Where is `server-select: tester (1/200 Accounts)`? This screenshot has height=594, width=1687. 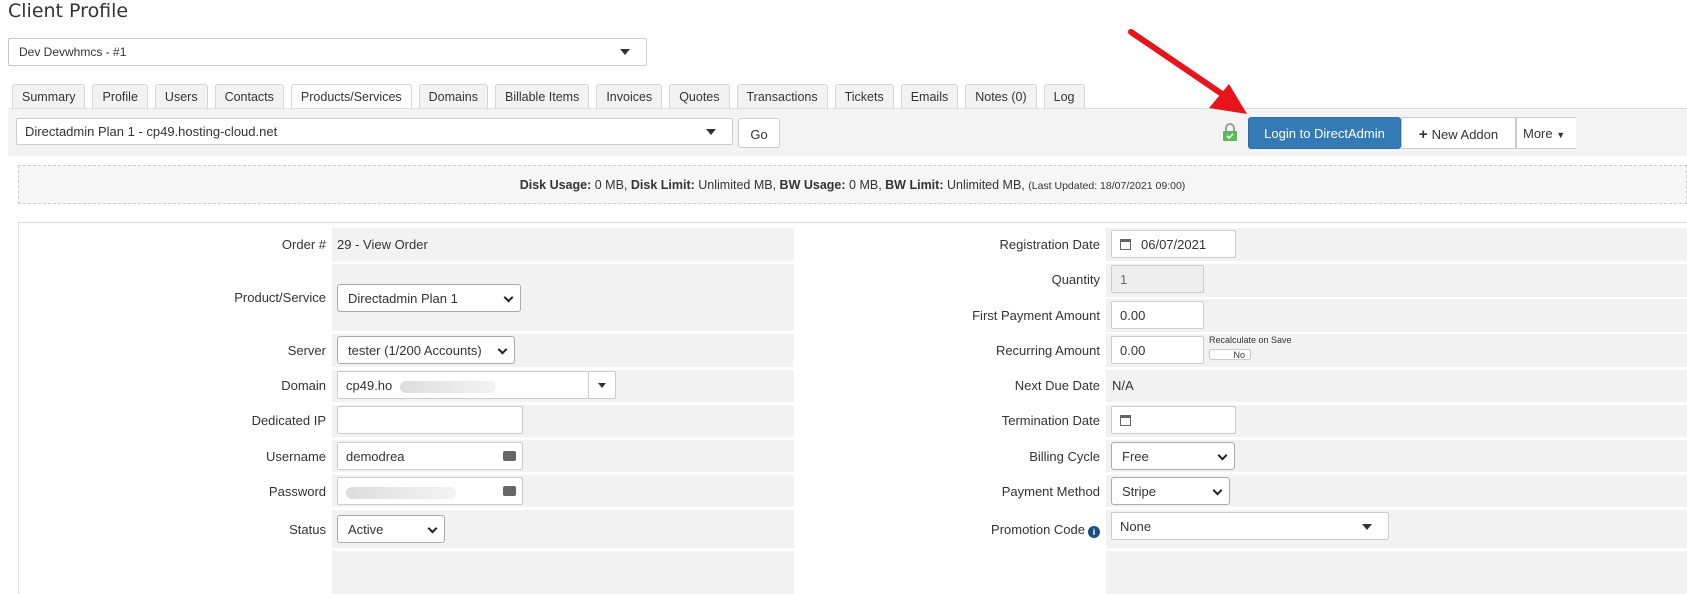 server-select: tester (1/200 Accounts) is located at coordinates (426, 350).